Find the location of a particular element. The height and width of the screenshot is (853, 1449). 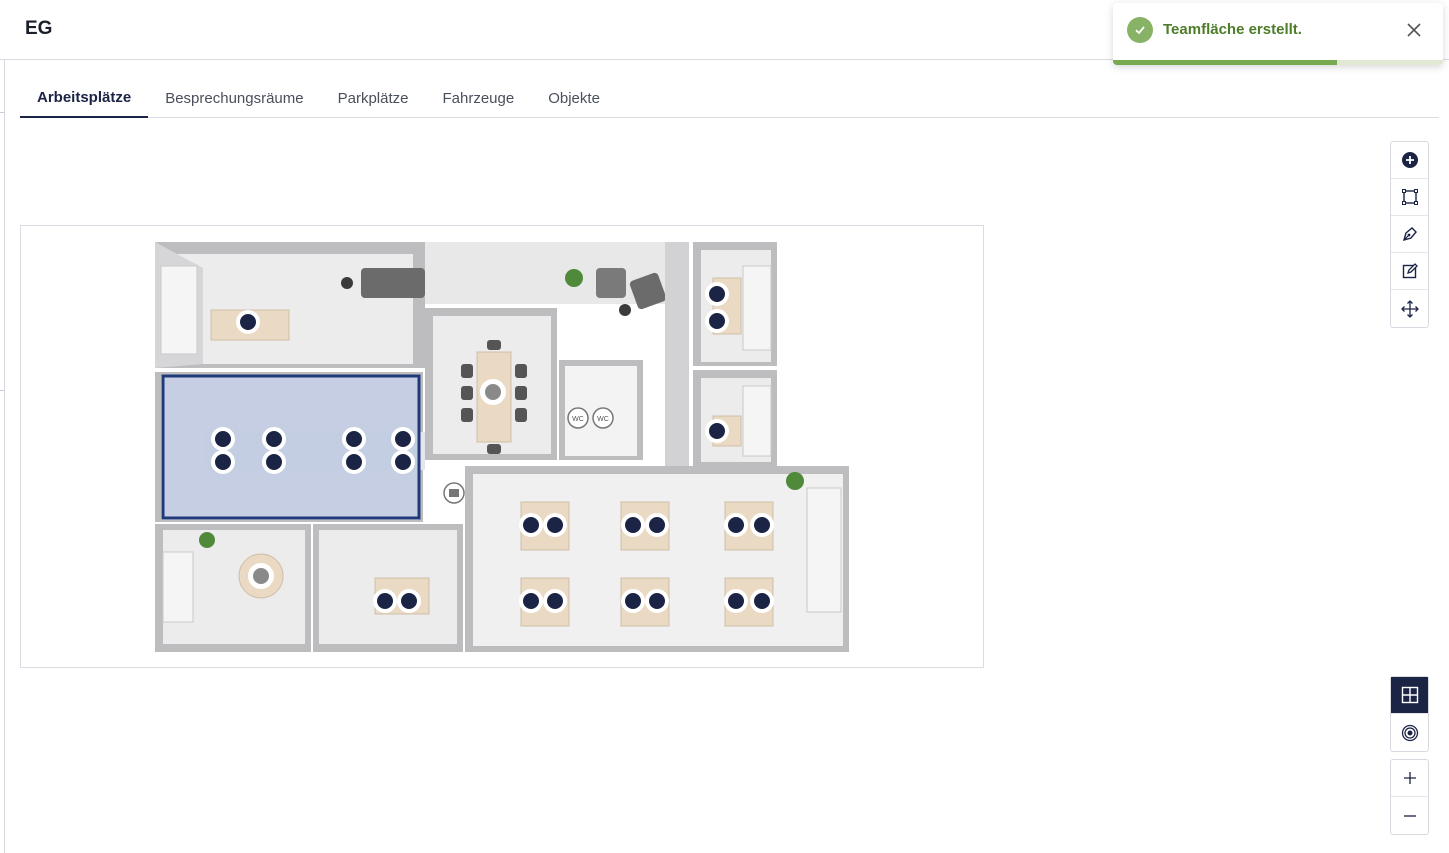

edit-toolbar is located at coordinates (1409, 234).